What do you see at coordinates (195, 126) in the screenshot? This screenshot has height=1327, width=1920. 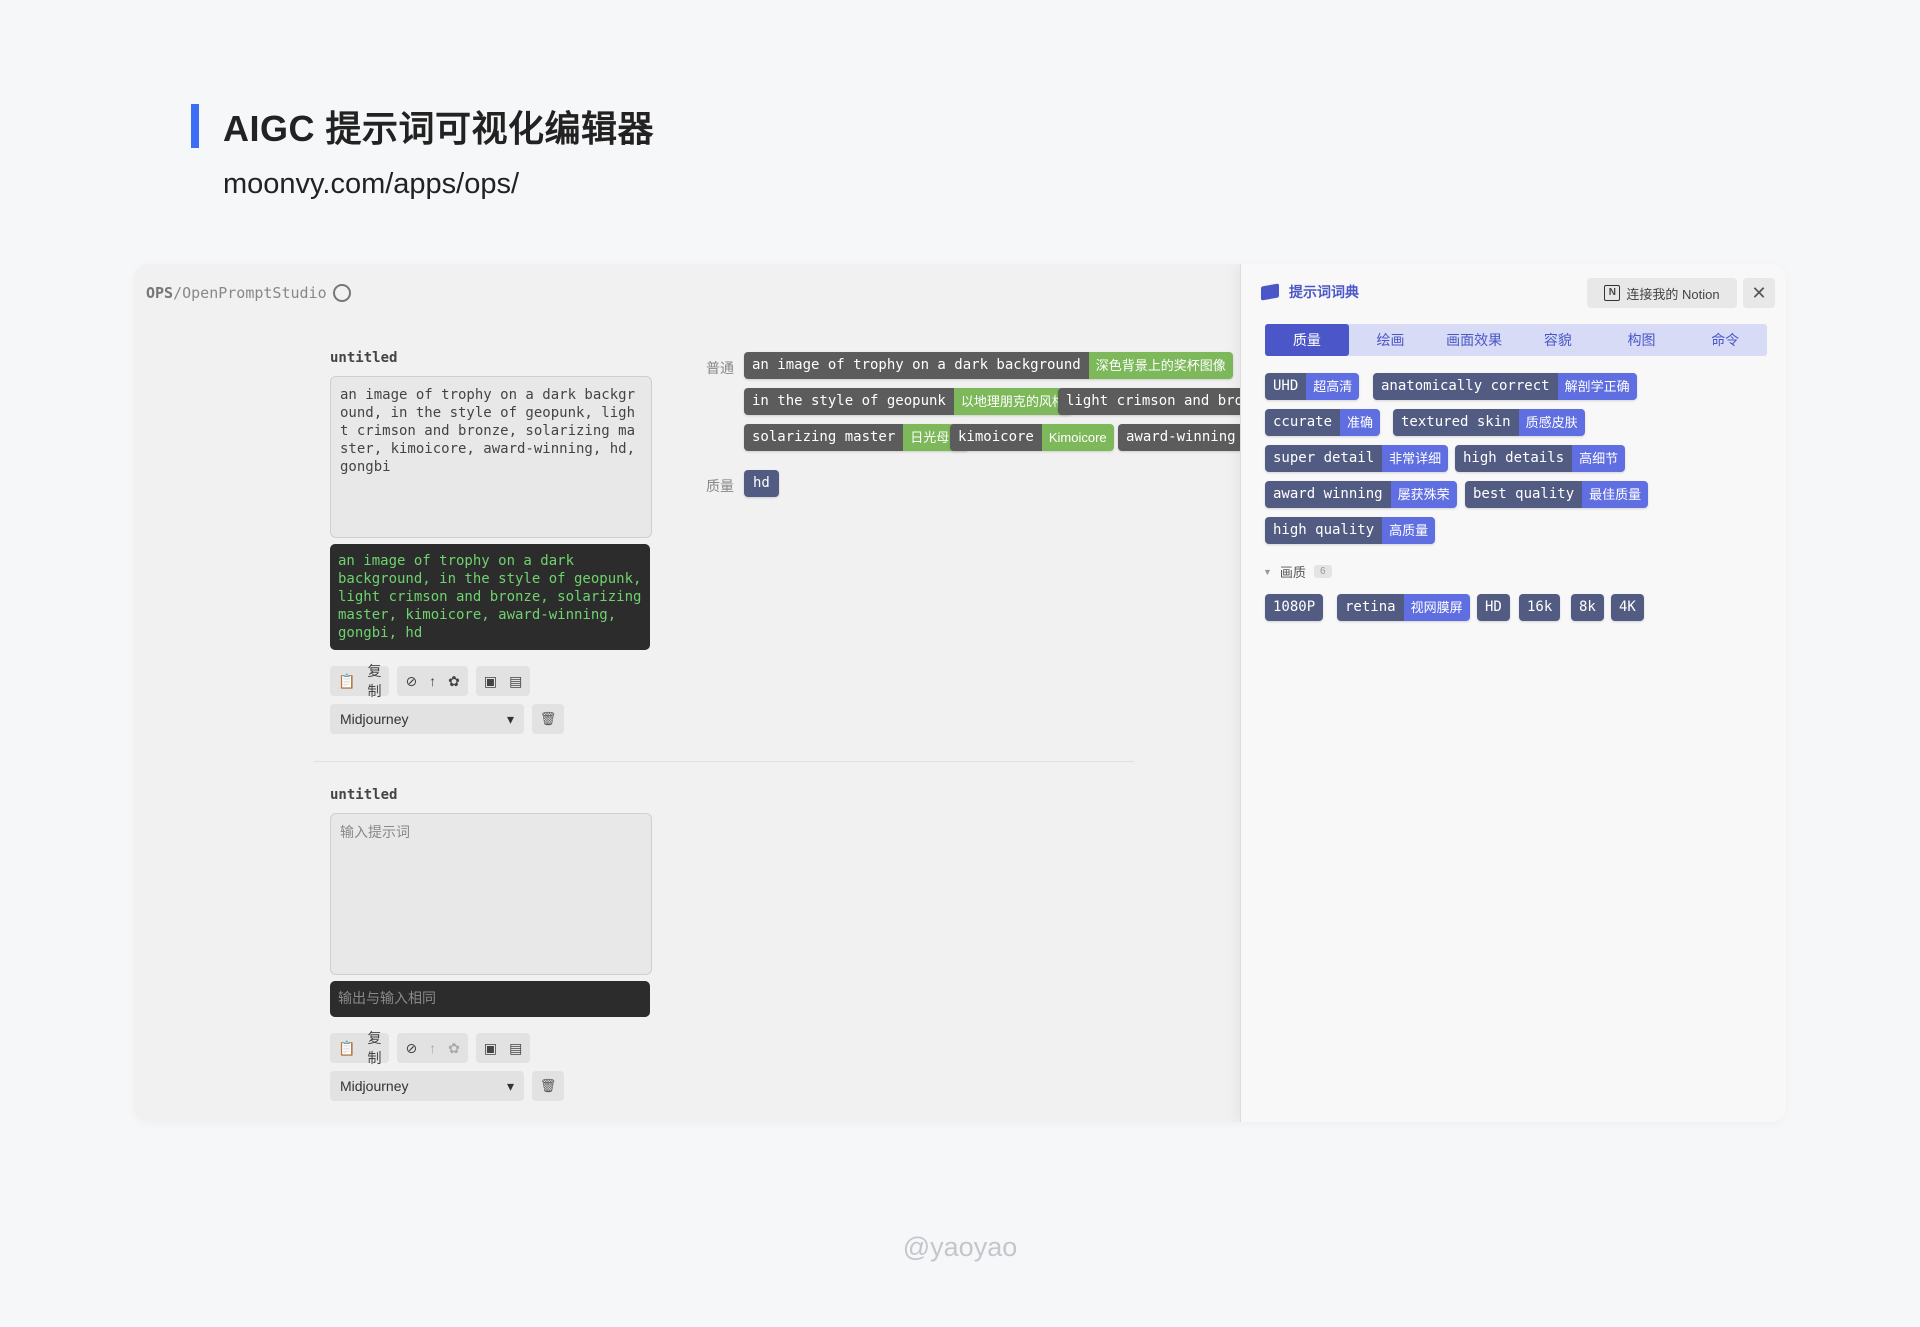 I see `title-accent-bar` at bounding box center [195, 126].